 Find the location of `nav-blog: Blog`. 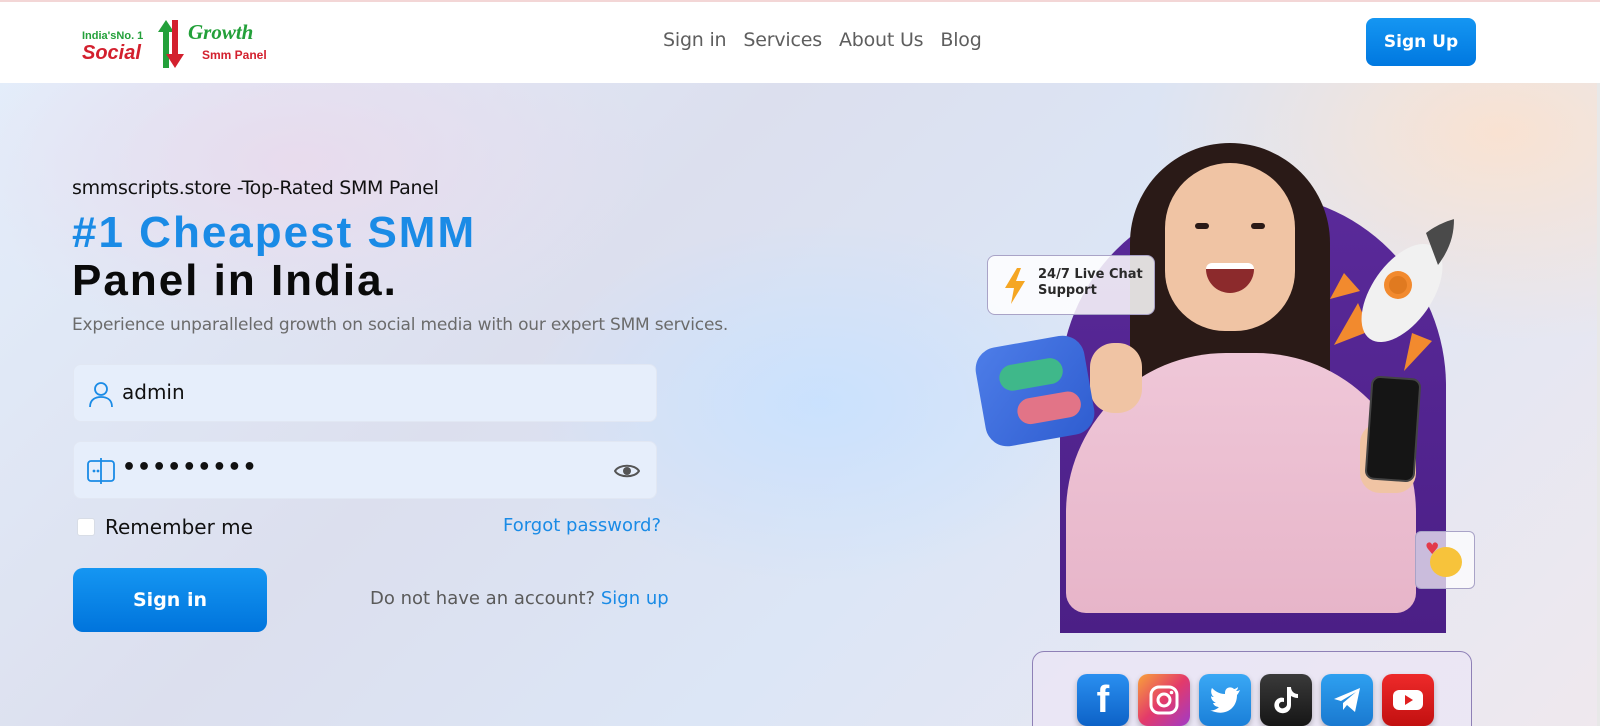

nav-blog: Blog is located at coordinates (960, 40).